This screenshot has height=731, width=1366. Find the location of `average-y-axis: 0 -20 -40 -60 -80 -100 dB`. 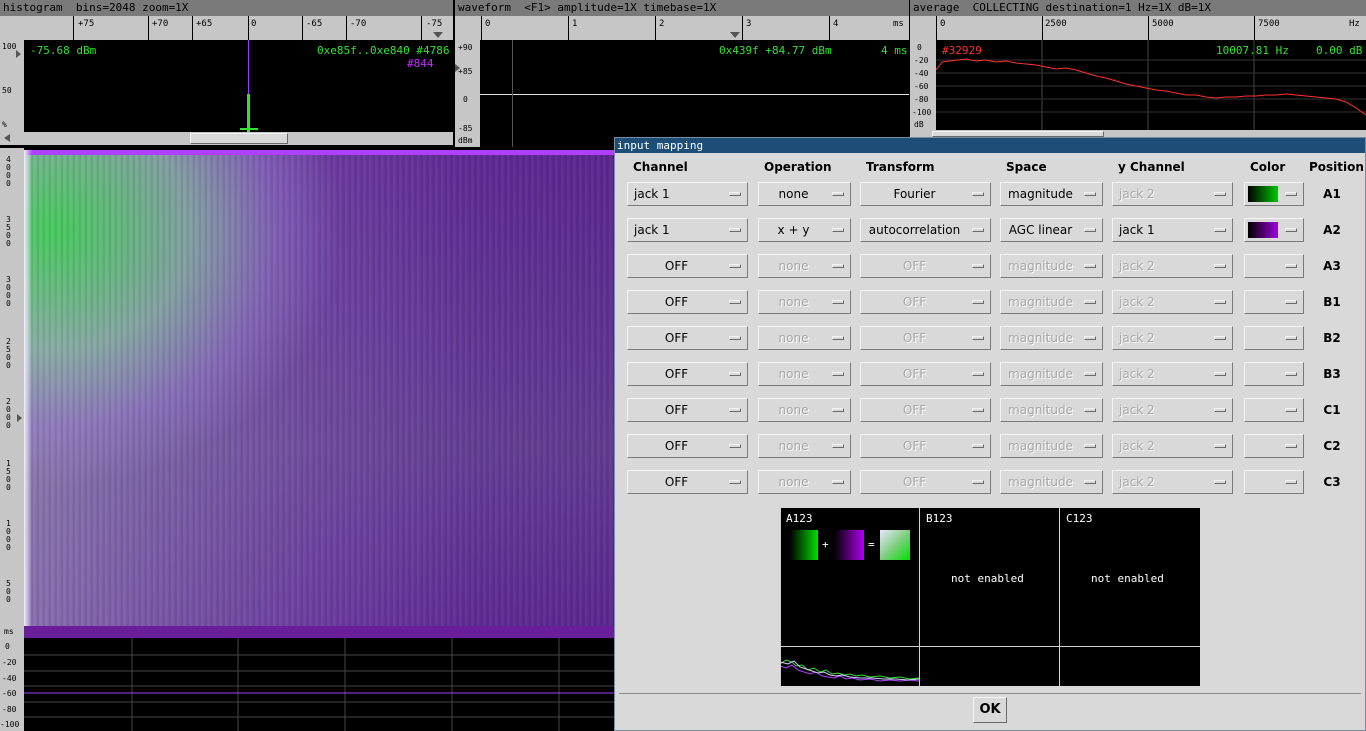

average-y-axis: 0 -20 -40 -60 -80 -100 dB is located at coordinates (923, 85).